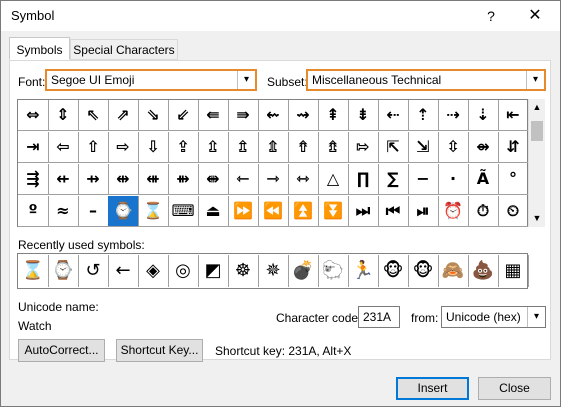 The width and height of the screenshot is (561, 407). I want to click on symbol-cell: △, so click(333, 179).